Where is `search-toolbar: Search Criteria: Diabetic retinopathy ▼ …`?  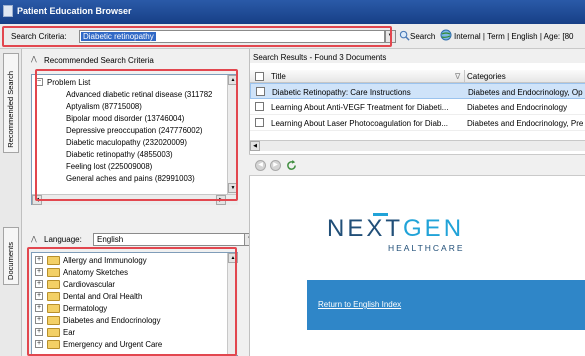 search-toolbar: Search Criteria: Diabetic retinopathy ▼ … is located at coordinates (292, 36).